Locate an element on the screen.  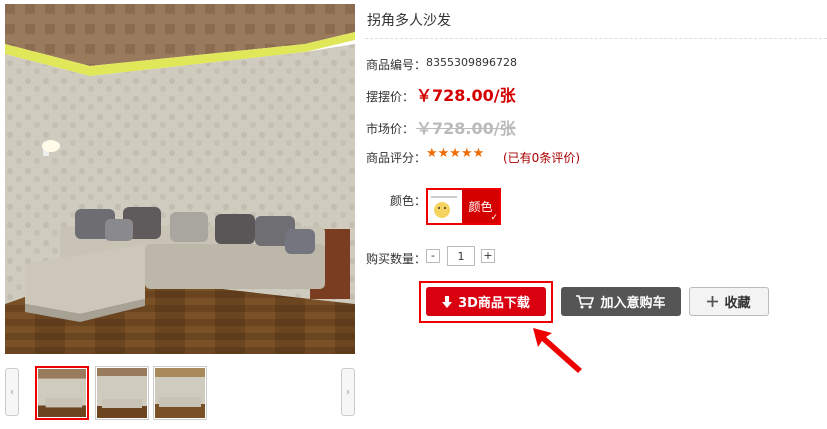
thumbnail-bar: ‹ › is located at coordinates (180, 393).